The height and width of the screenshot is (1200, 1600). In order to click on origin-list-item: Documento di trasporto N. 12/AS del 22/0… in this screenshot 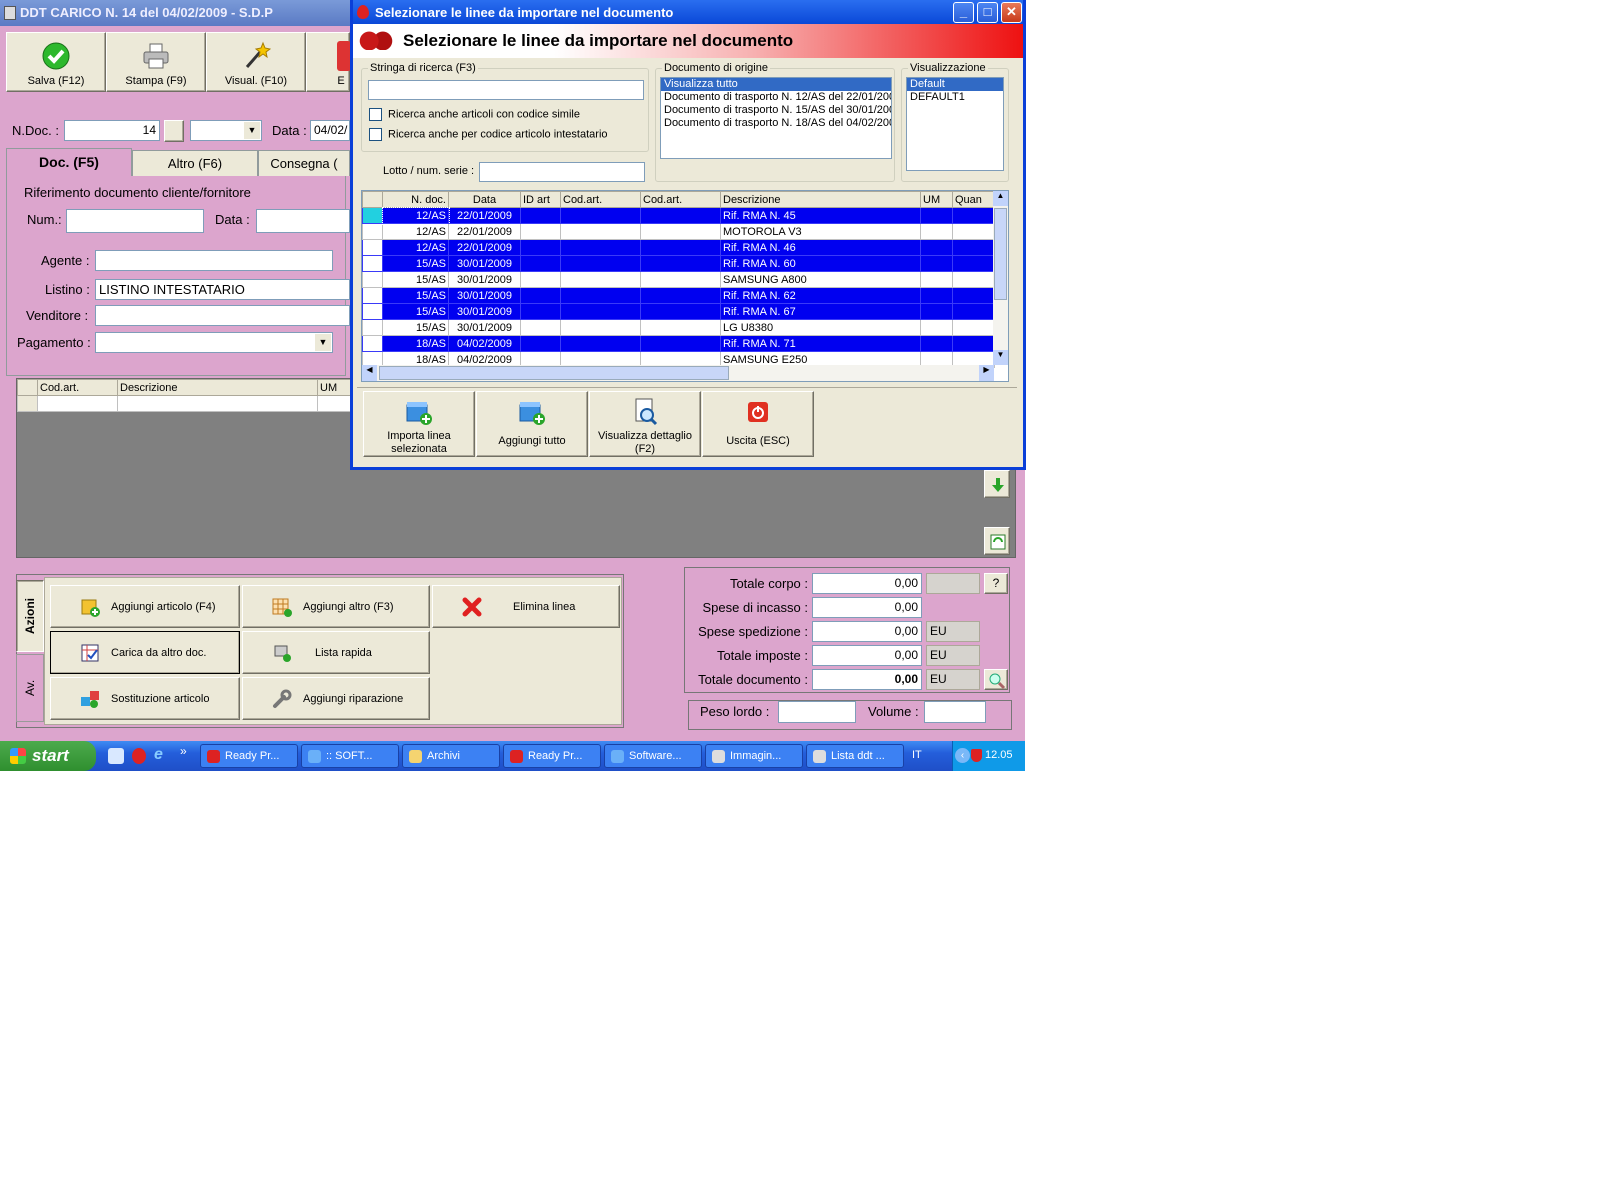, I will do `click(776, 97)`.